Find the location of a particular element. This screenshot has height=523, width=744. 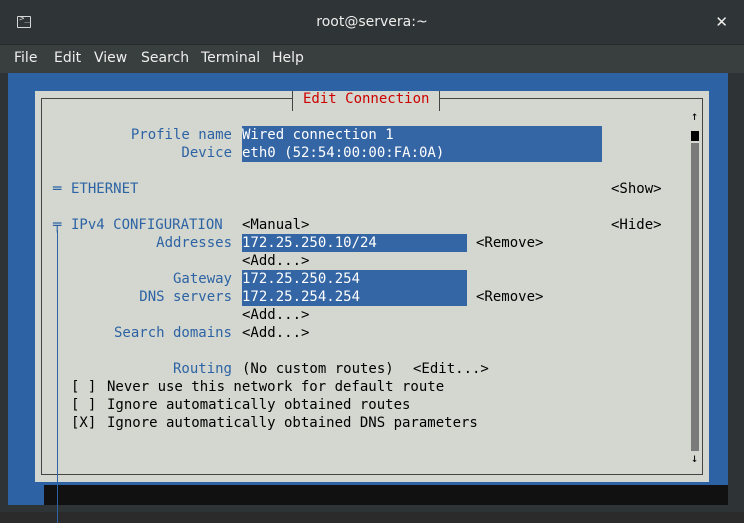

menu-help: Help is located at coordinates (288, 58).